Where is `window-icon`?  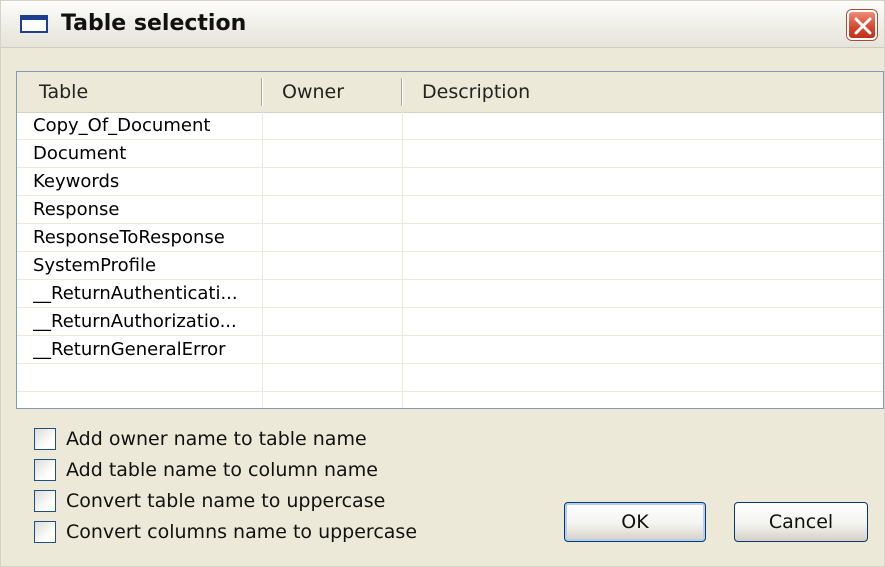 window-icon is located at coordinates (34, 24).